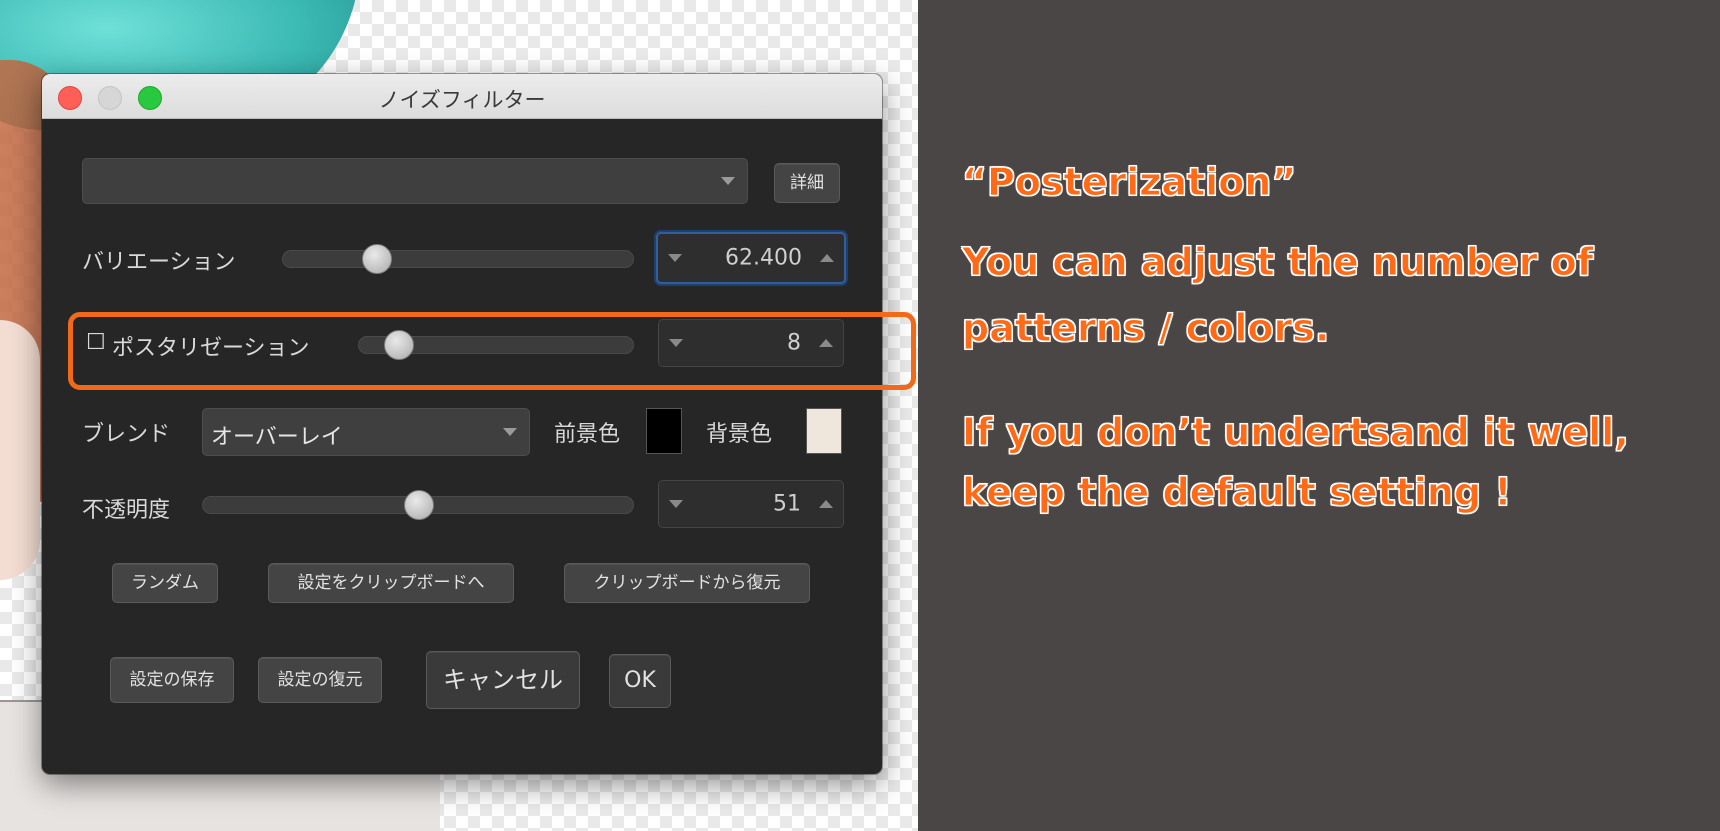 Image resolution: width=1720 pixels, height=831 pixels. What do you see at coordinates (1129, 182) in the screenshot?
I see `annotation-title: “Posterization”` at bounding box center [1129, 182].